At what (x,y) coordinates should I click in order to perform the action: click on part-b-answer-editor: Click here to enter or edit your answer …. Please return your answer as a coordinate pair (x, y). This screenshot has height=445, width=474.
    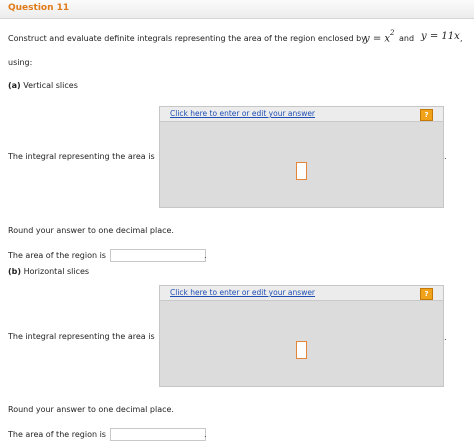
    Looking at the image, I should click on (301, 336).